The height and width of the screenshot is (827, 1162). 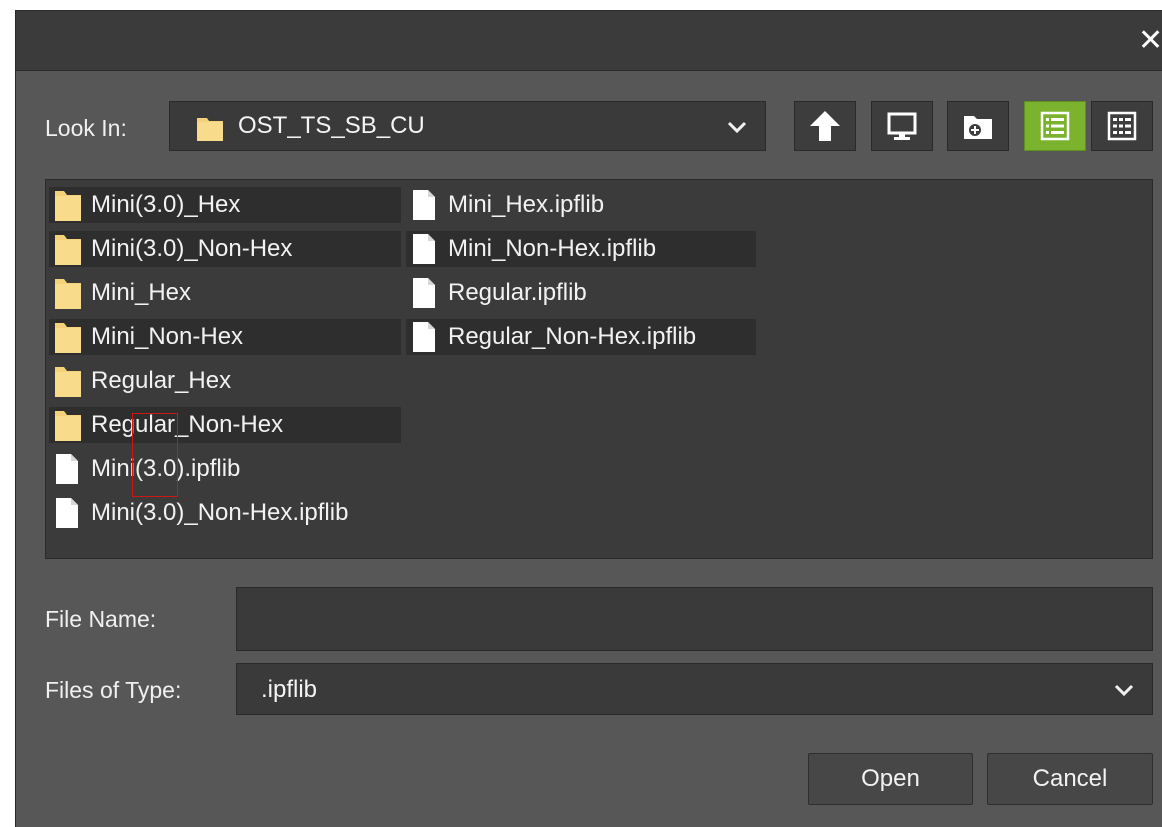 I want to click on highlight-box, so click(x=155, y=455).